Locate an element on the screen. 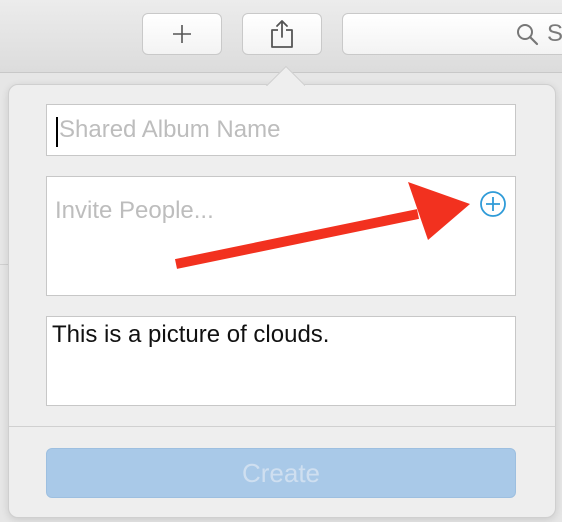 This screenshot has width=562, height=522. share-button is located at coordinates (282, 34).